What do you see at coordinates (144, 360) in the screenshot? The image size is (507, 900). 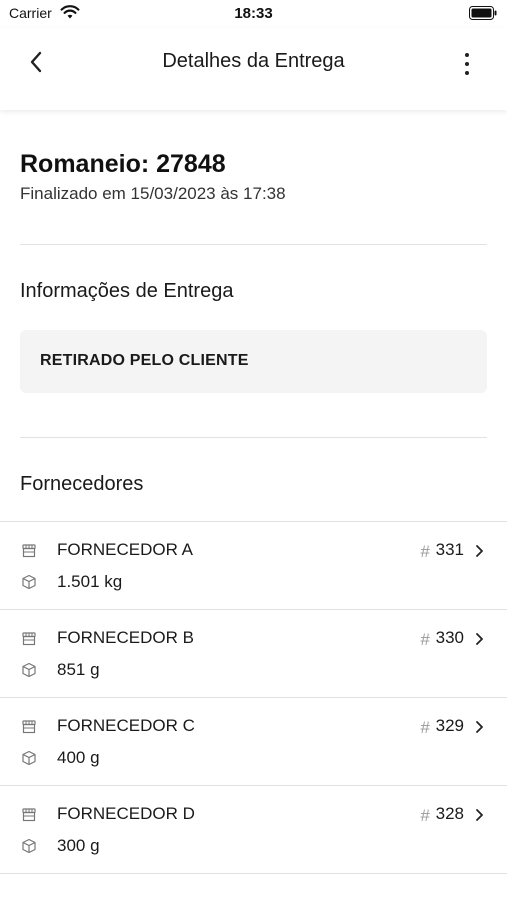 I see `delivery-info-text: RETIRADO PELO CLIENTE` at bounding box center [144, 360].